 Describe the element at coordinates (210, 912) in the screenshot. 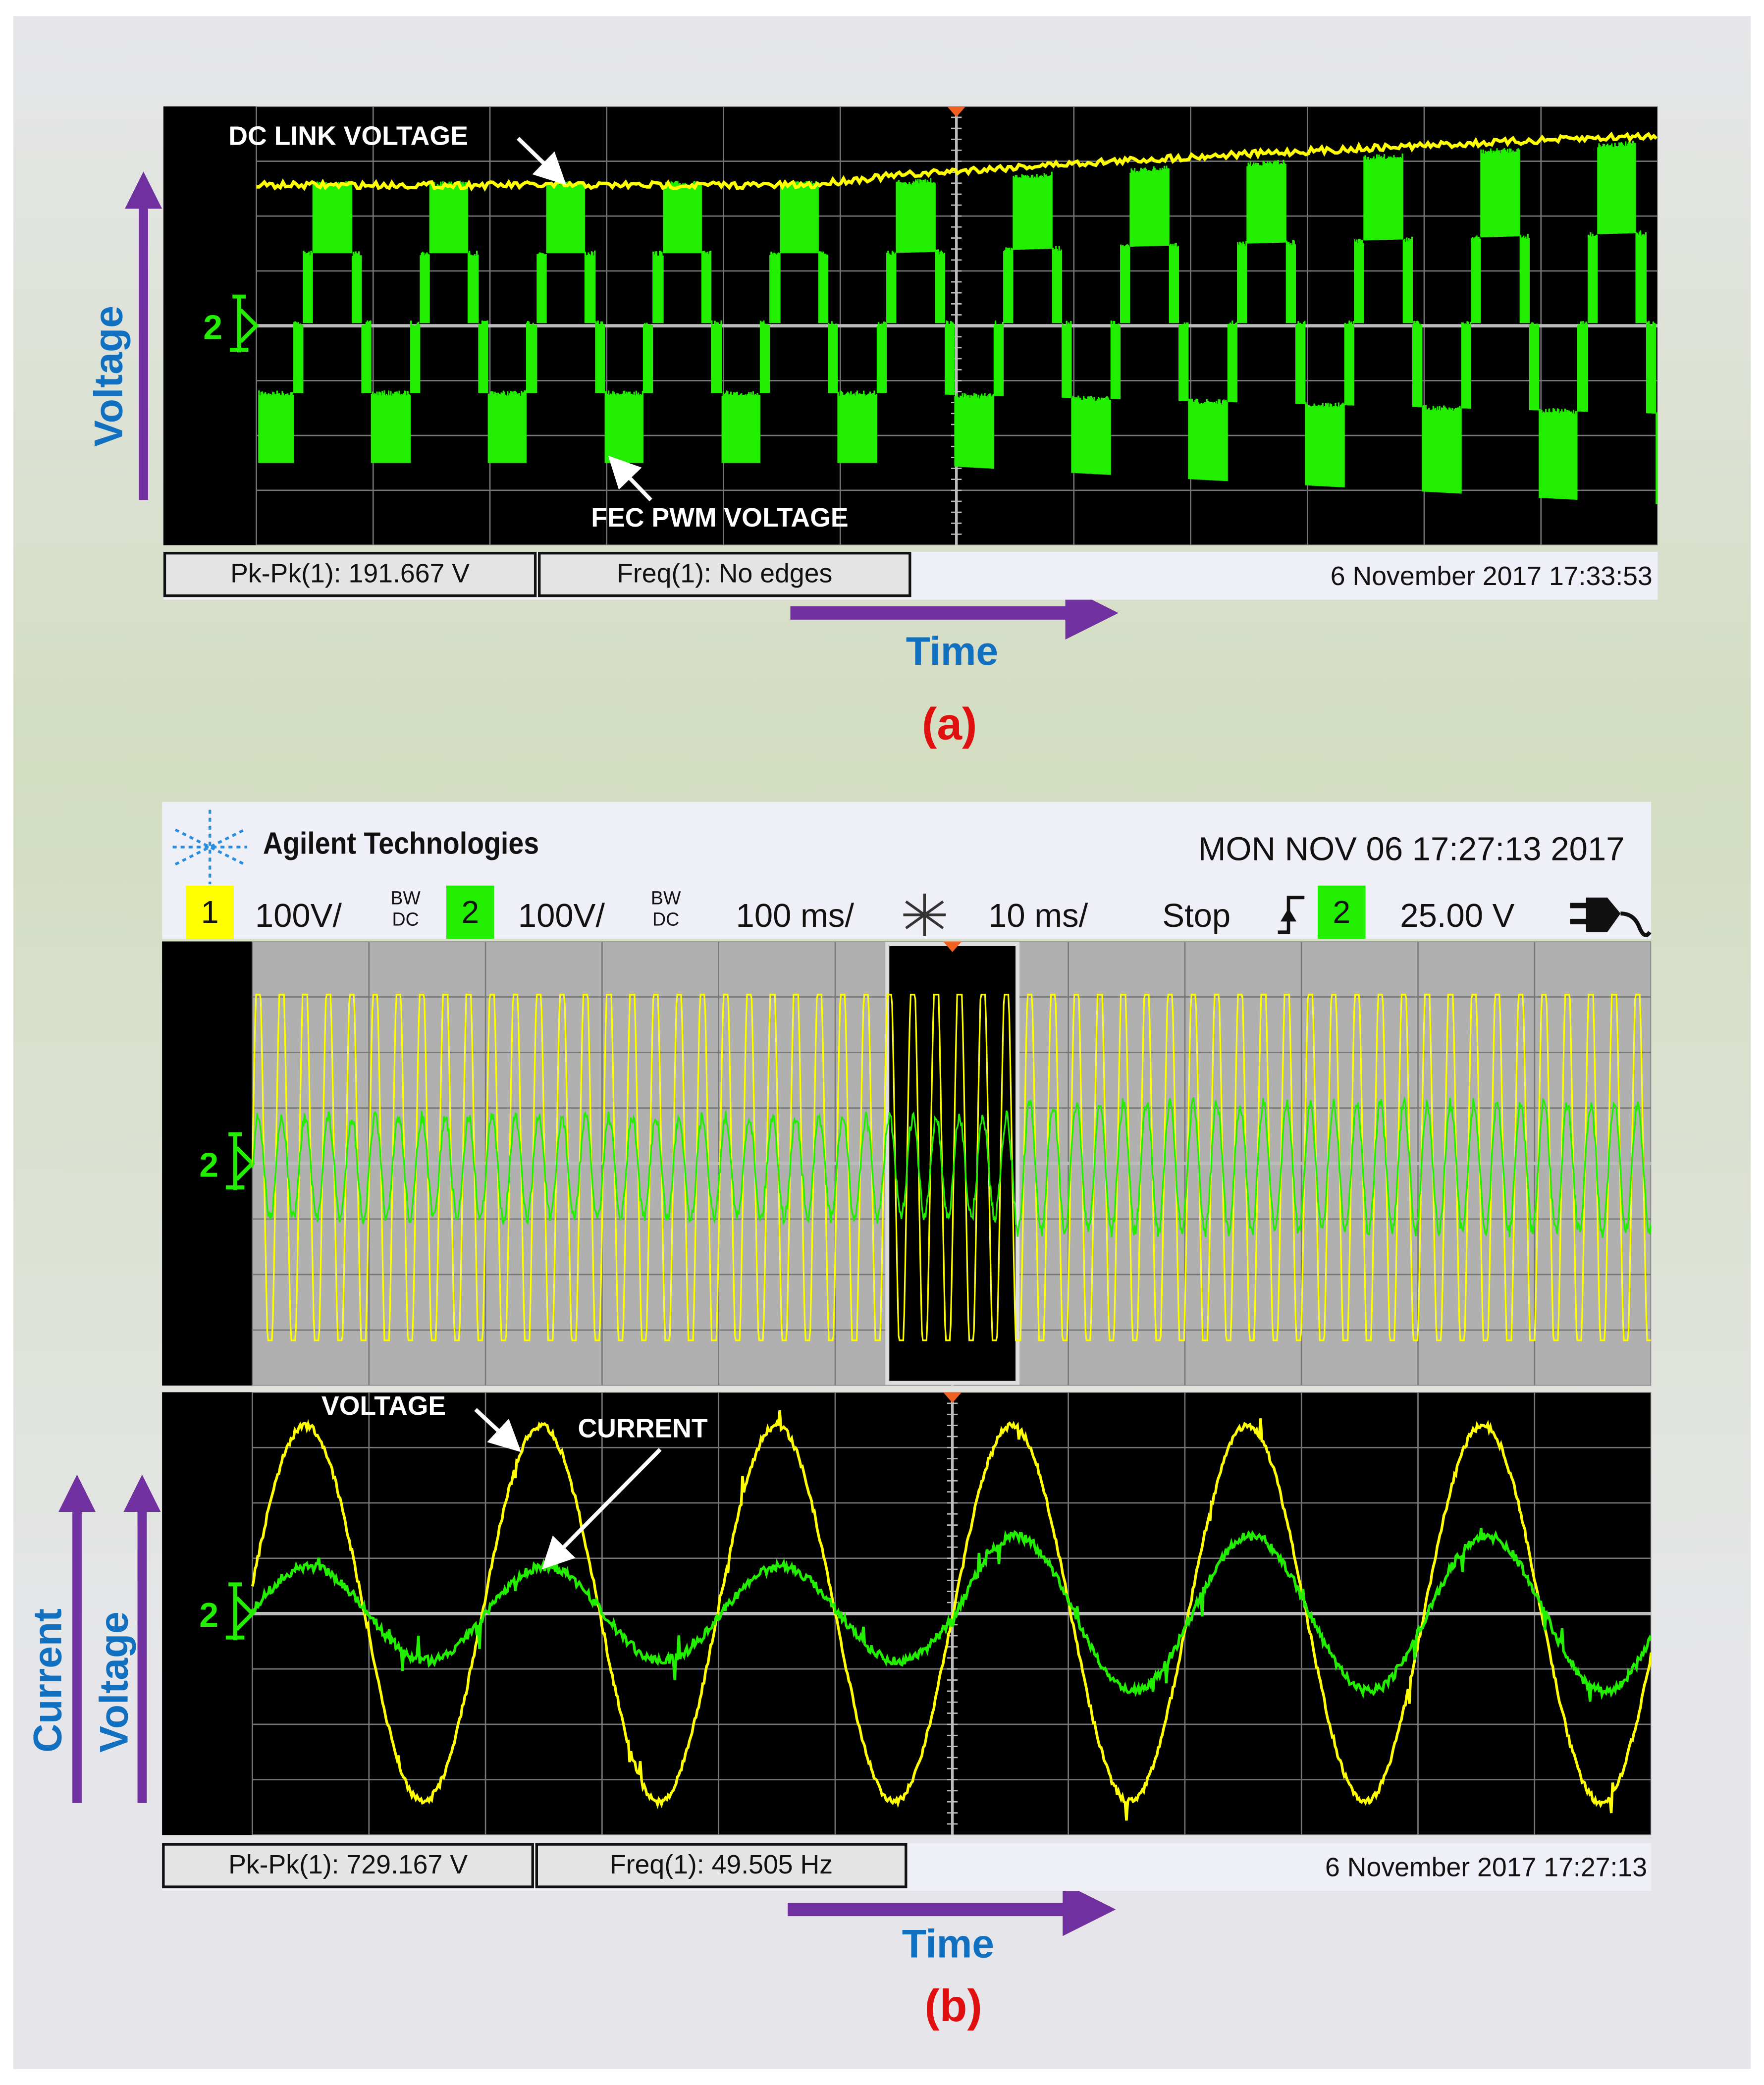

I see `channel-1-button: 1` at that location.